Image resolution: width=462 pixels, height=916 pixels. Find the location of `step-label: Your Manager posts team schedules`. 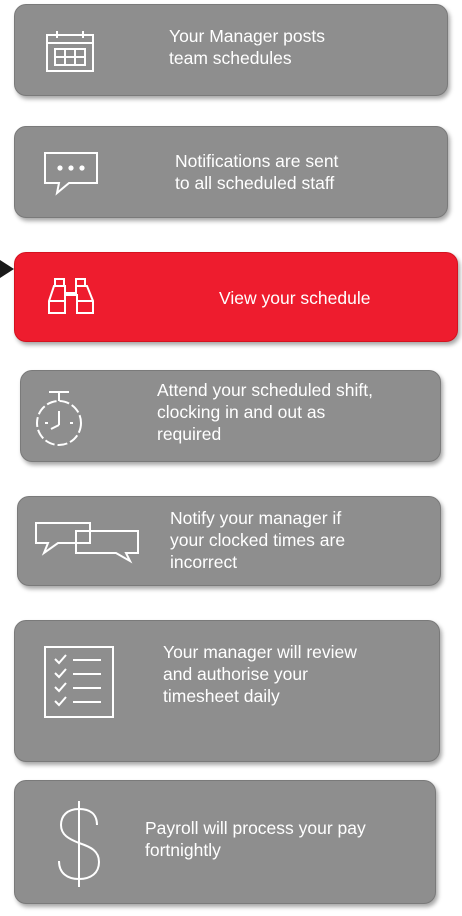

step-label: Your Manager posts team schedules is located at coordinates (247, 47).